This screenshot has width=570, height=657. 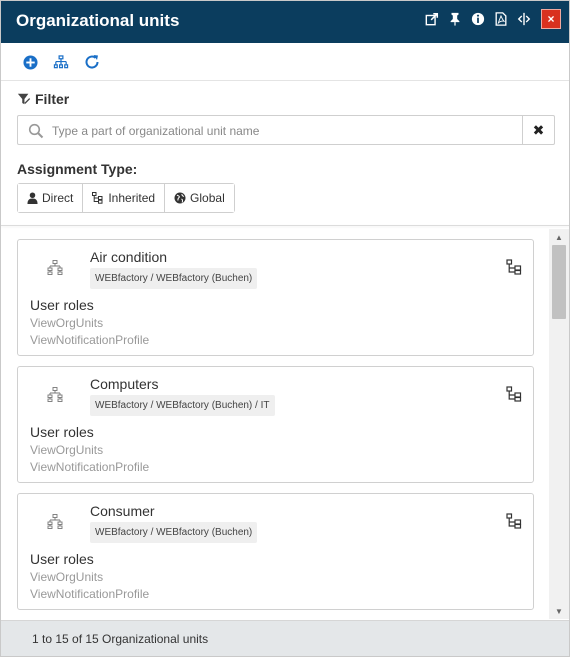 I want to click on section-divider, so click(x=285, y=225).